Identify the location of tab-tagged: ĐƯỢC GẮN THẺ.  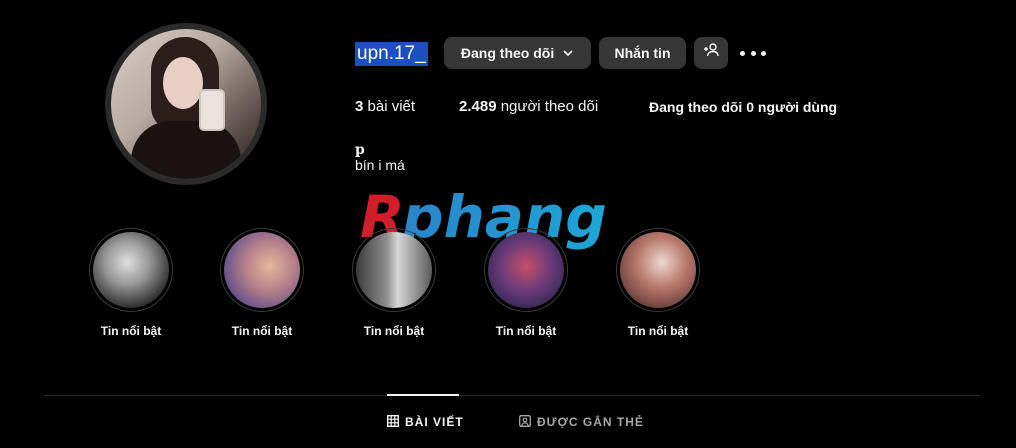
(581, 422).